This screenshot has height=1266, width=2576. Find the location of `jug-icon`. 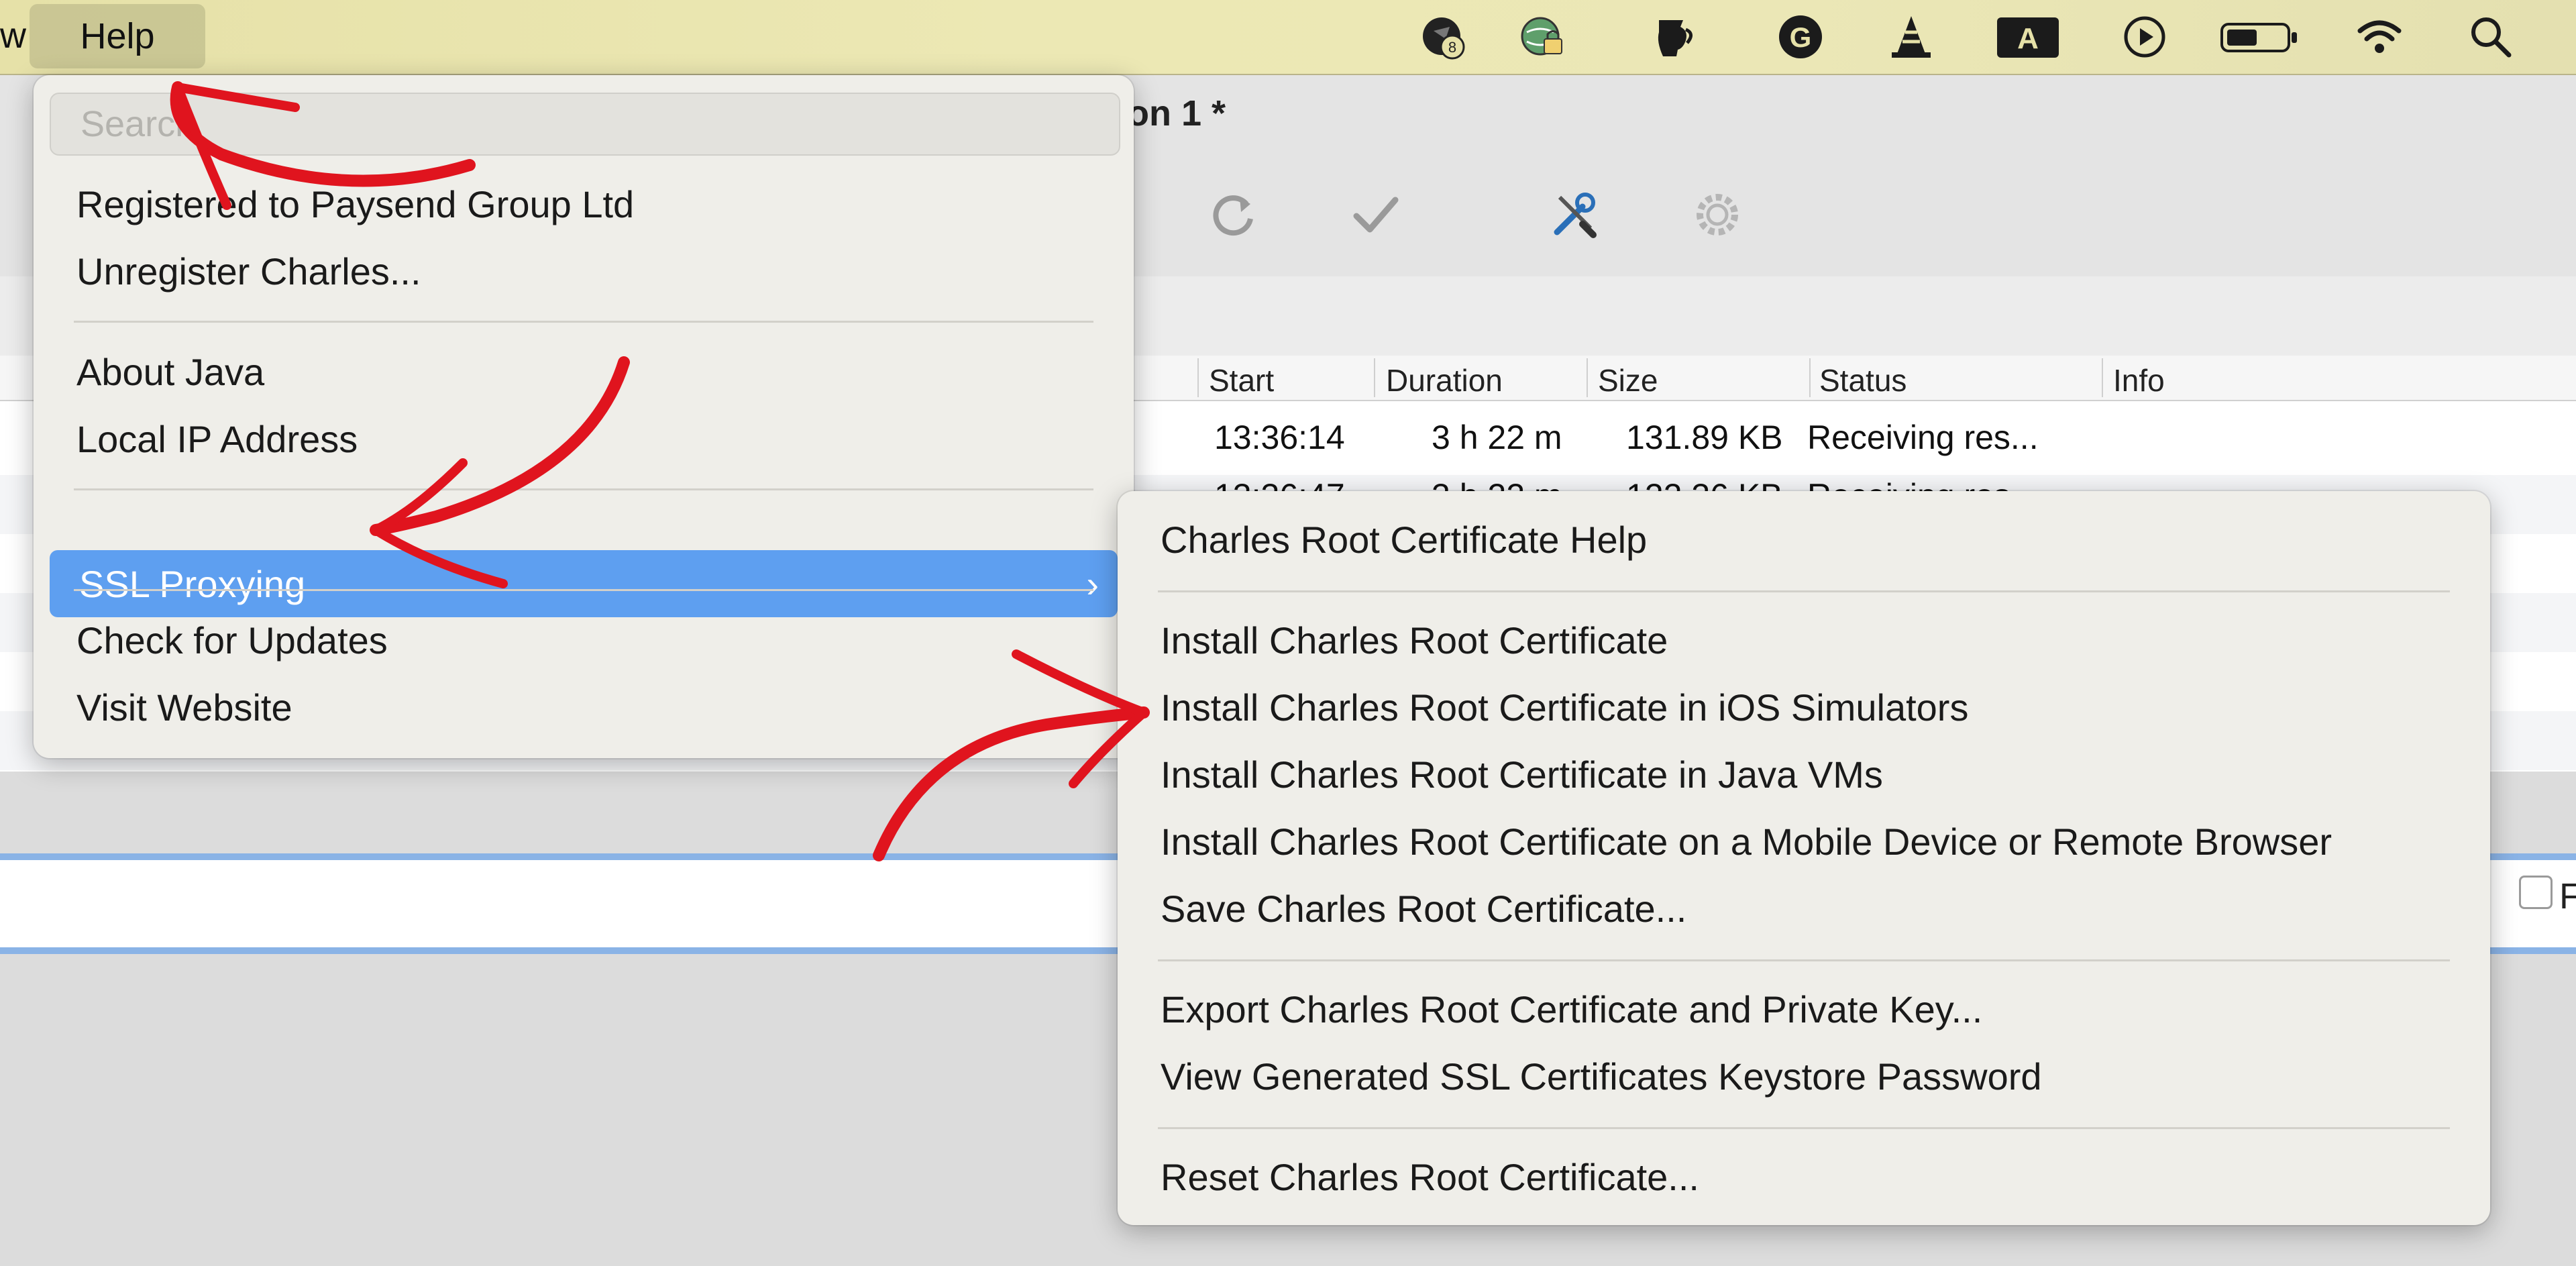

jug-icon is located at coordinates (1672, 37).